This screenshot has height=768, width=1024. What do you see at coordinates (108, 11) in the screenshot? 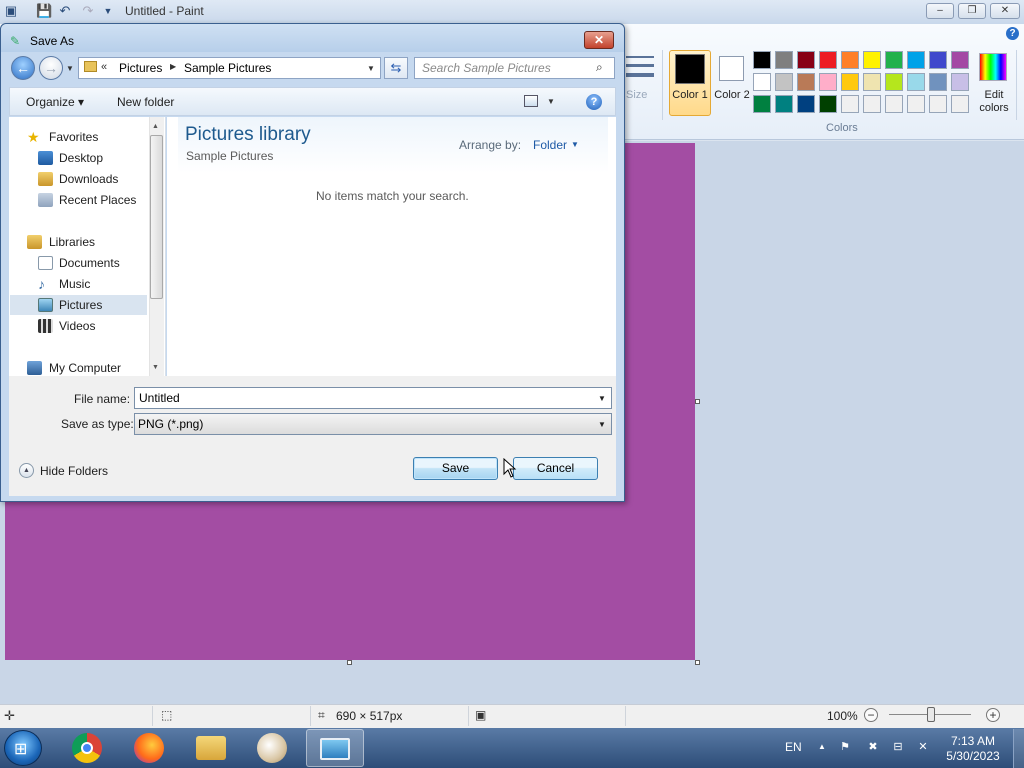
I see `customize-toolbar-icon: ▼` at bounding box center [108, 11].